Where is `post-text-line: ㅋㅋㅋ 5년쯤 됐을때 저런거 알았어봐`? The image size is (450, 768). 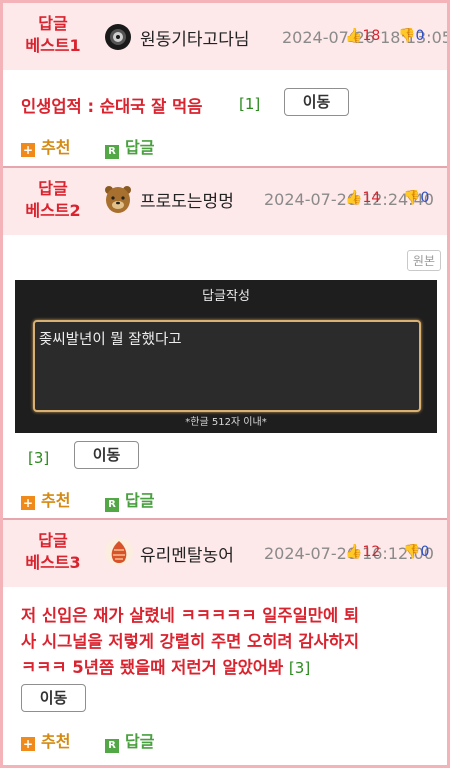
post-text-line: ㅋㅋㅋ 5년쯤 됐을때 저런거 알았어봐 is located at coordinates (152, 667).